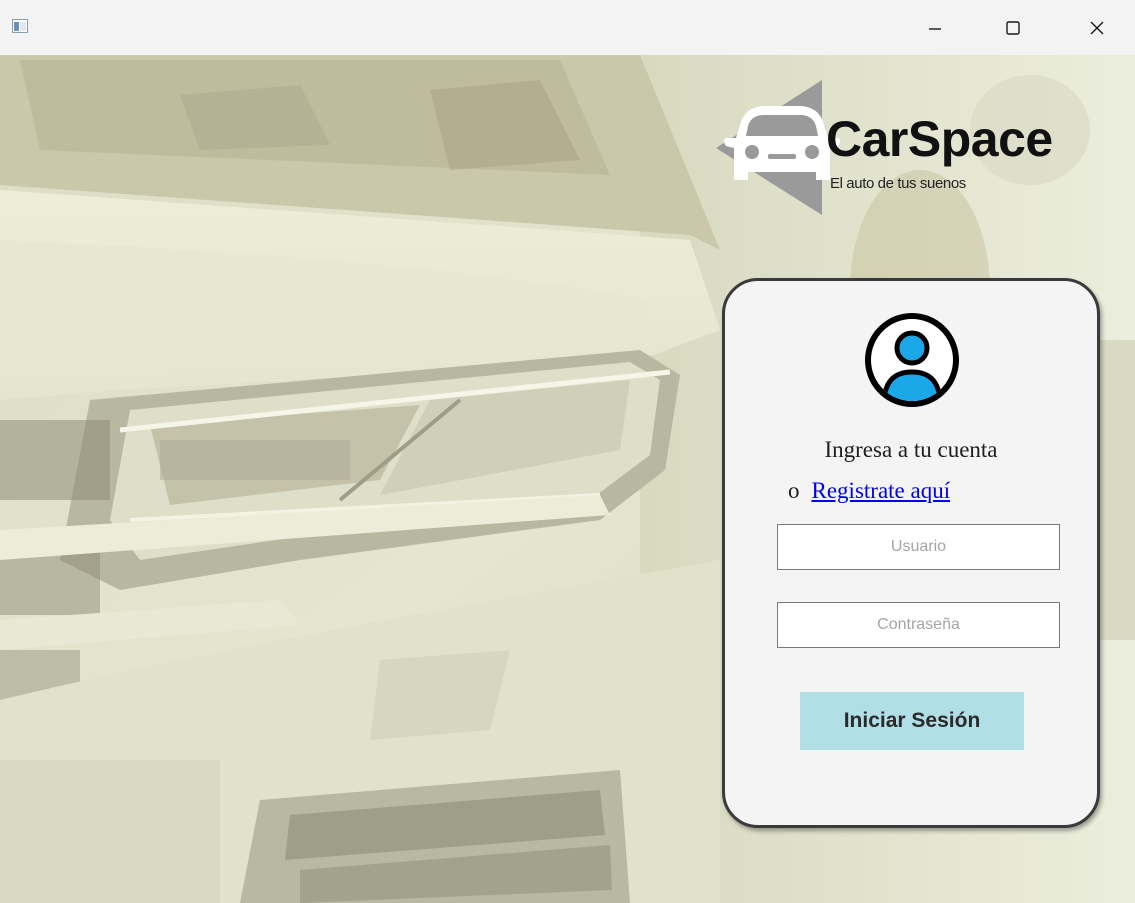  What do you see at coordinates (567, 27) in the screenshot?
I see `title-bar` at bounding box center [567, 27].